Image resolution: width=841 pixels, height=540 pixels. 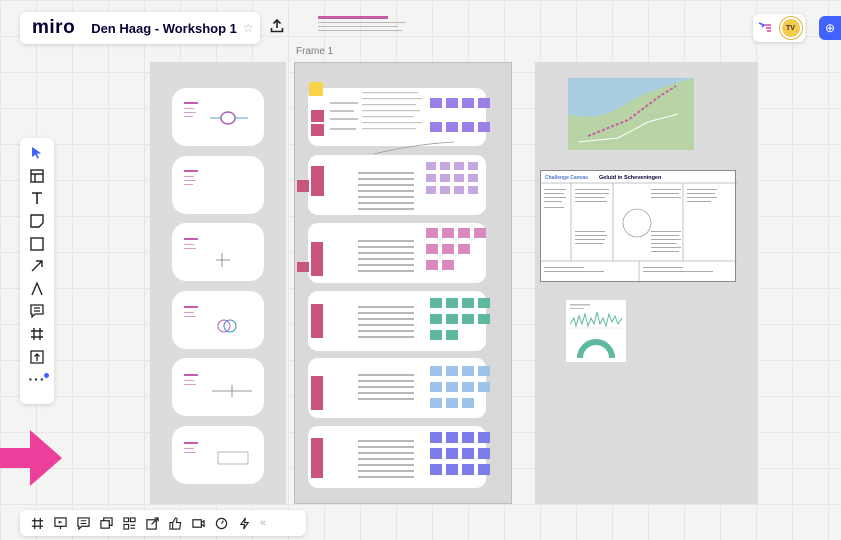 I want to click on voting-icon, so click(x=175, y=523).